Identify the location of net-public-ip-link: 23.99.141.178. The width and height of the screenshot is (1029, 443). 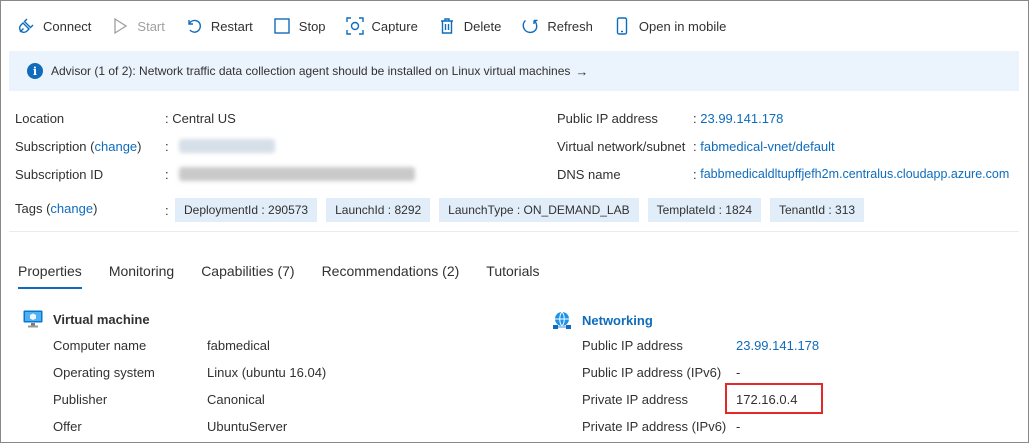
(777, 345).